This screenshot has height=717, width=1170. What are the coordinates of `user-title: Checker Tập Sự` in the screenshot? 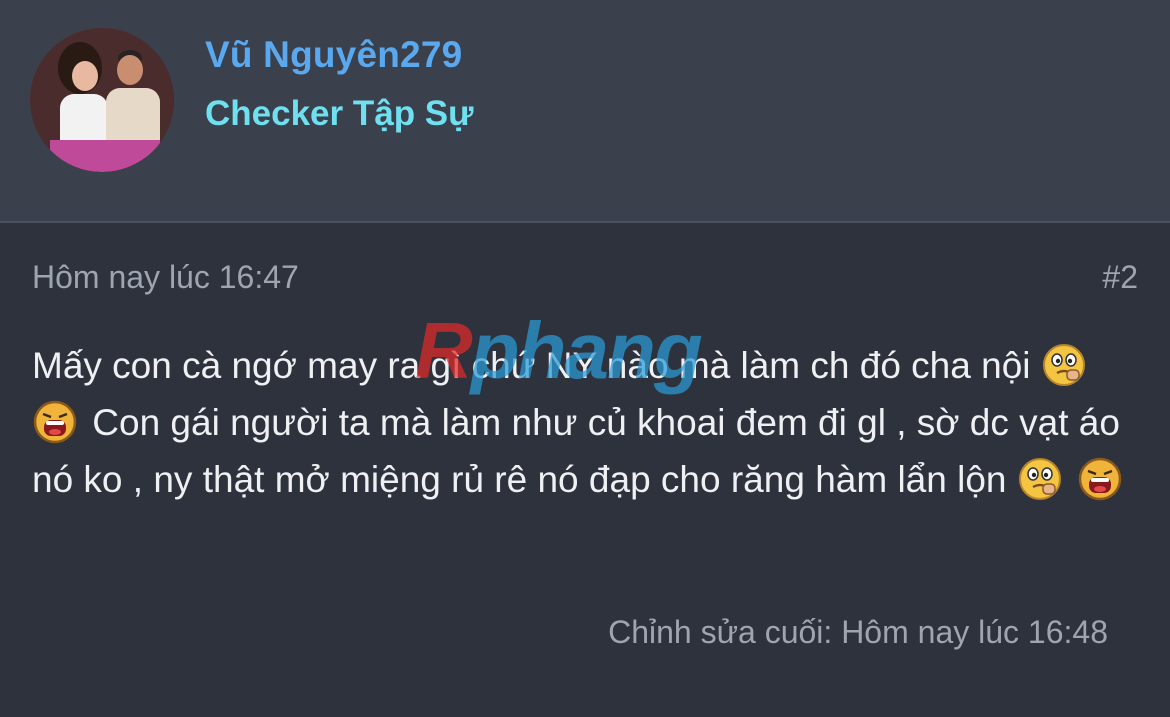 It's located at (339, 113).